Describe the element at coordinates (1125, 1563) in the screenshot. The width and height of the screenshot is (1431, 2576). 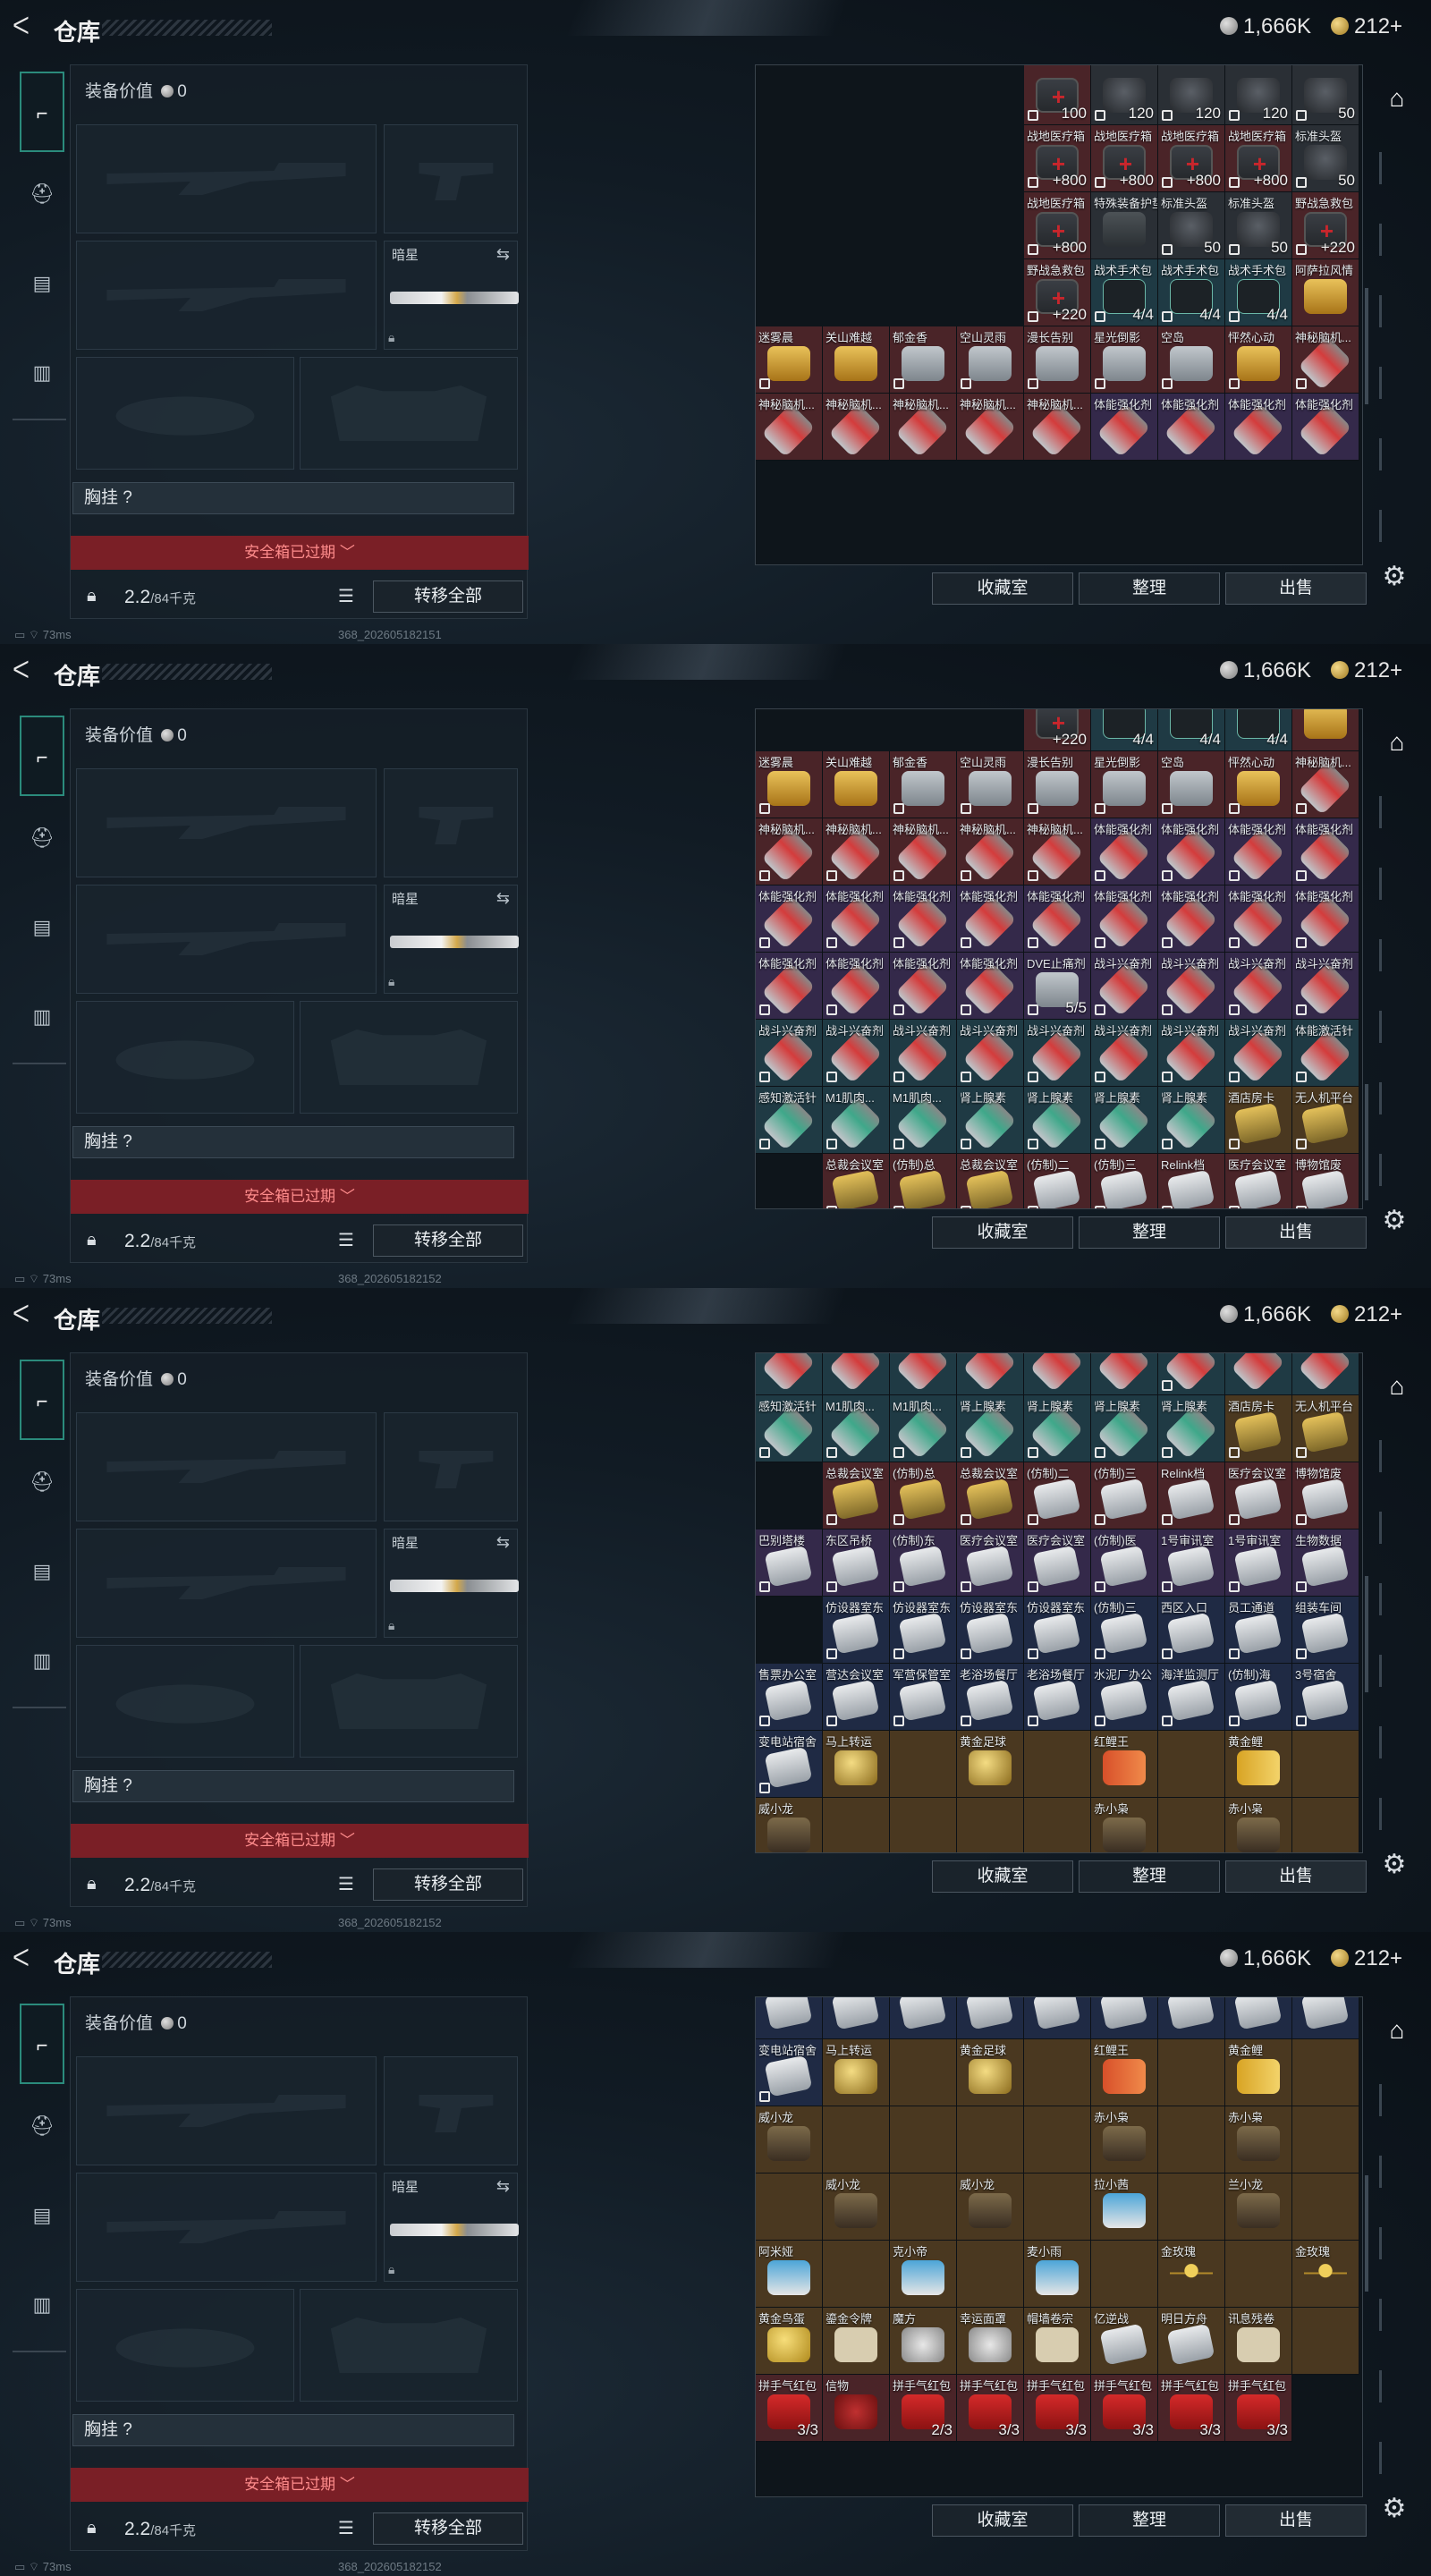
I see `storage-item: (仿制)医` at that location.